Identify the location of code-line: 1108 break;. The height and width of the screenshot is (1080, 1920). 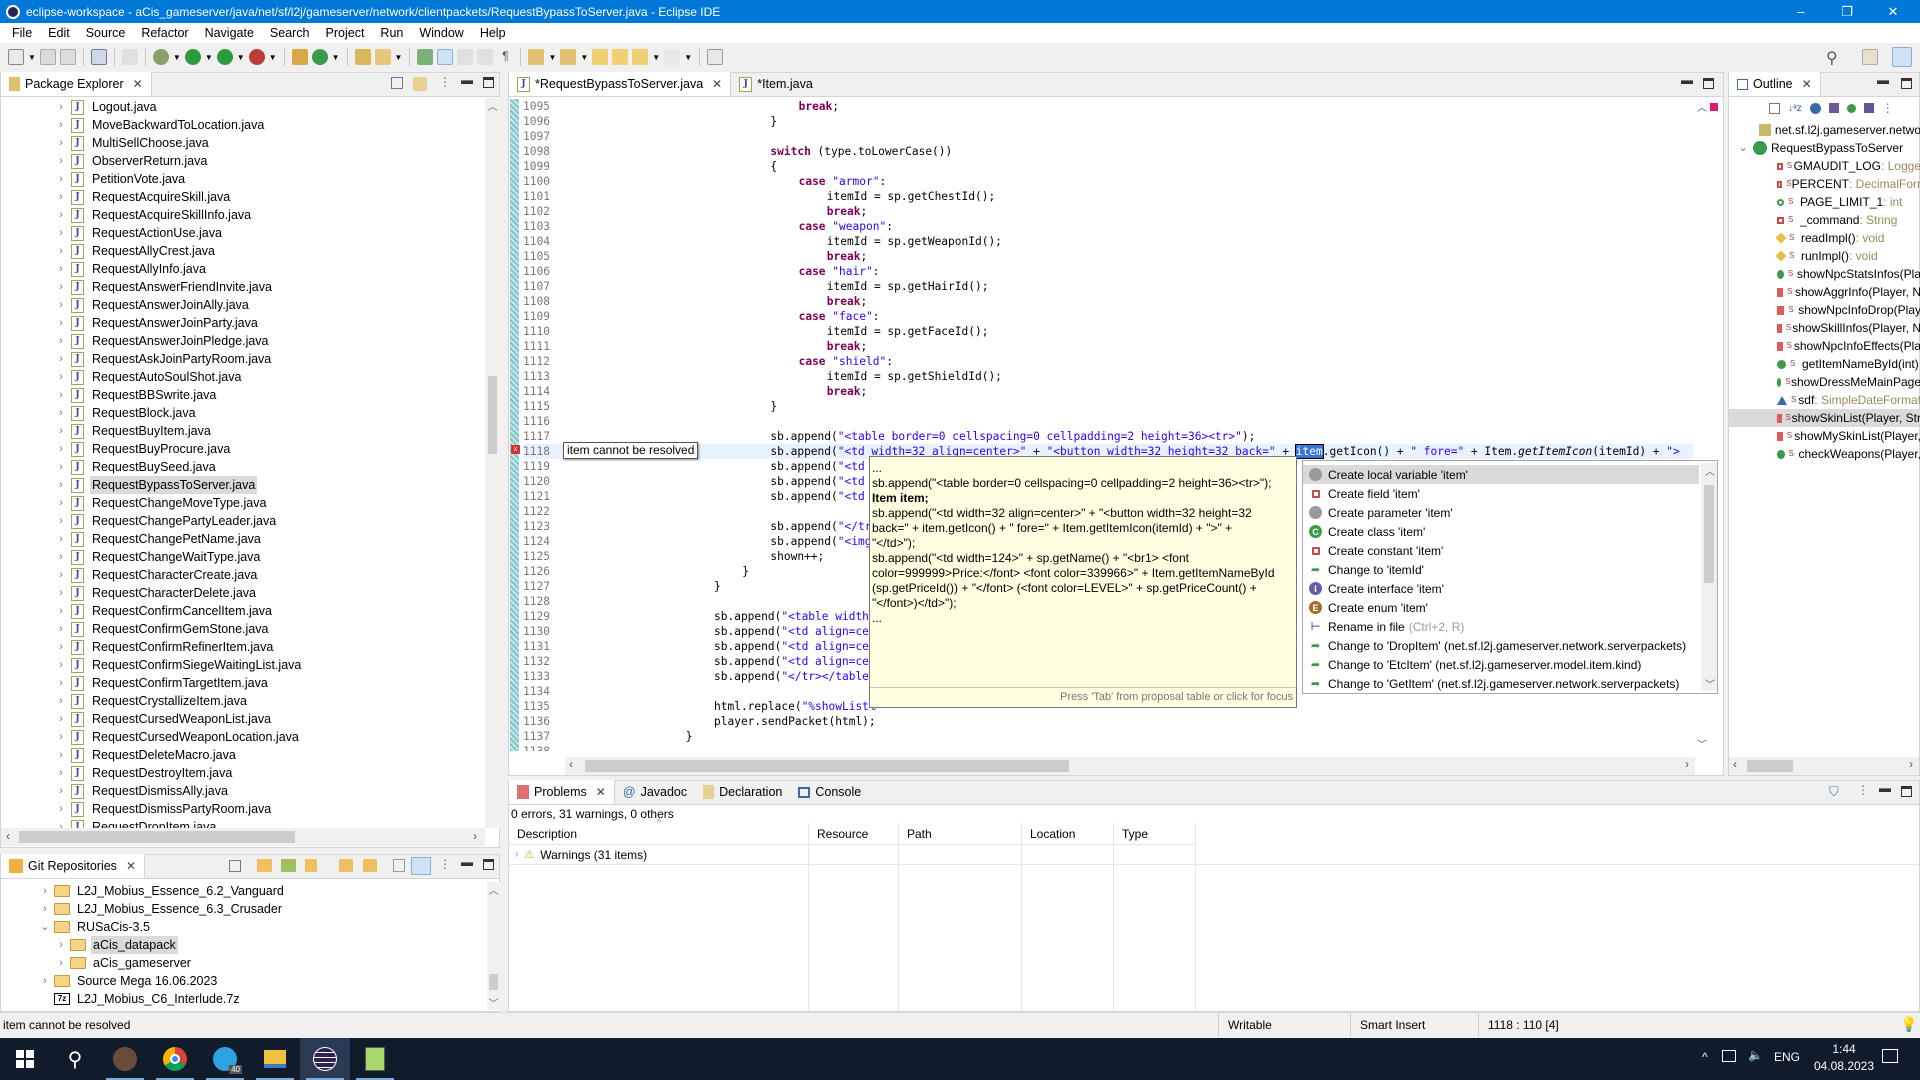
(1108, 301).